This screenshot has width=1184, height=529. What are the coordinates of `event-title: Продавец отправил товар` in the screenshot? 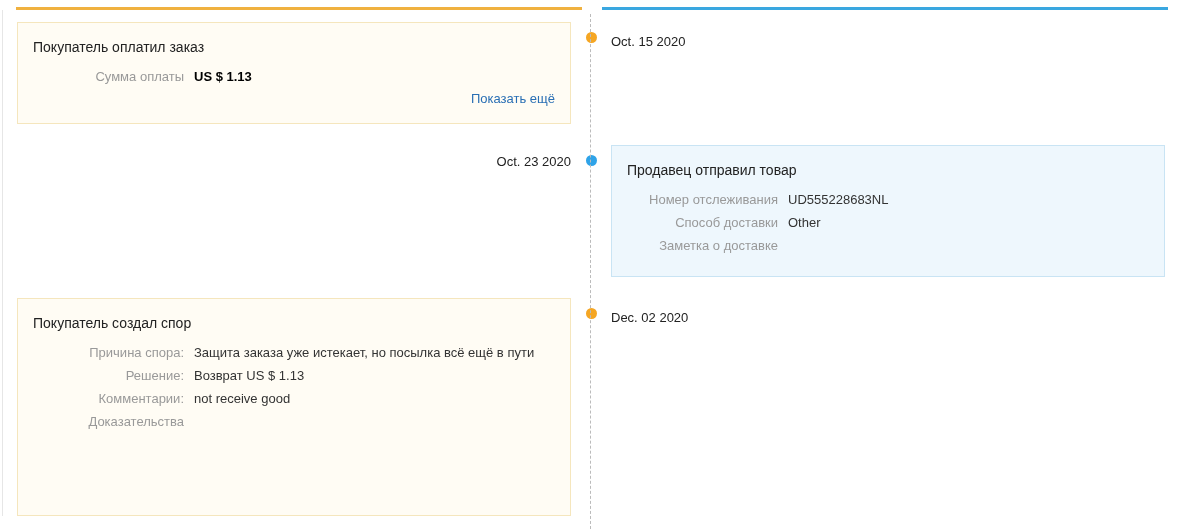 It's located at (712, 170).